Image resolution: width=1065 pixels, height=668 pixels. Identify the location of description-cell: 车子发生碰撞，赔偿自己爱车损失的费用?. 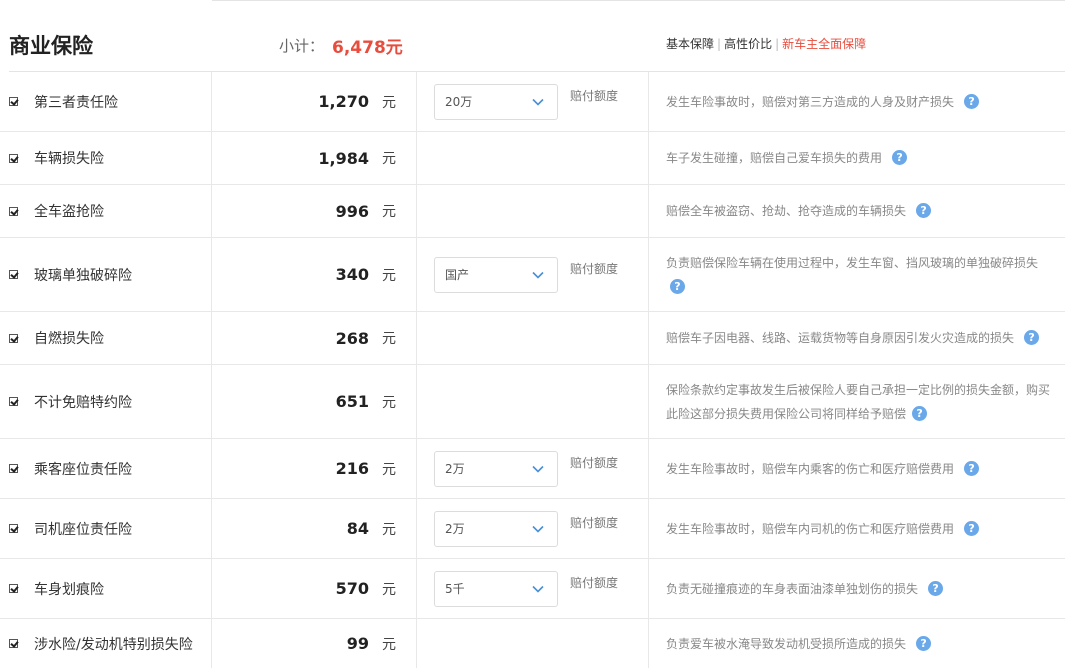
(857, 158).